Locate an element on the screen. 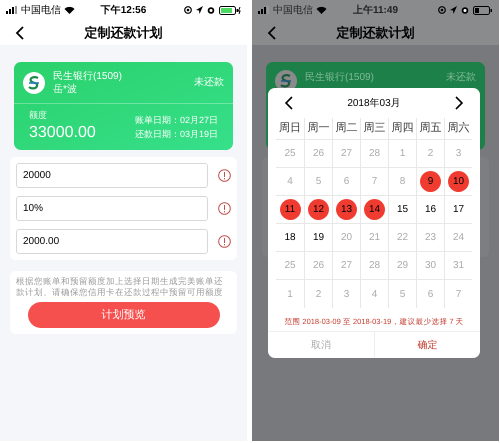 This screenshot has width=500, height=443. calendar-day: 13 is located at coordinates (346, 209).